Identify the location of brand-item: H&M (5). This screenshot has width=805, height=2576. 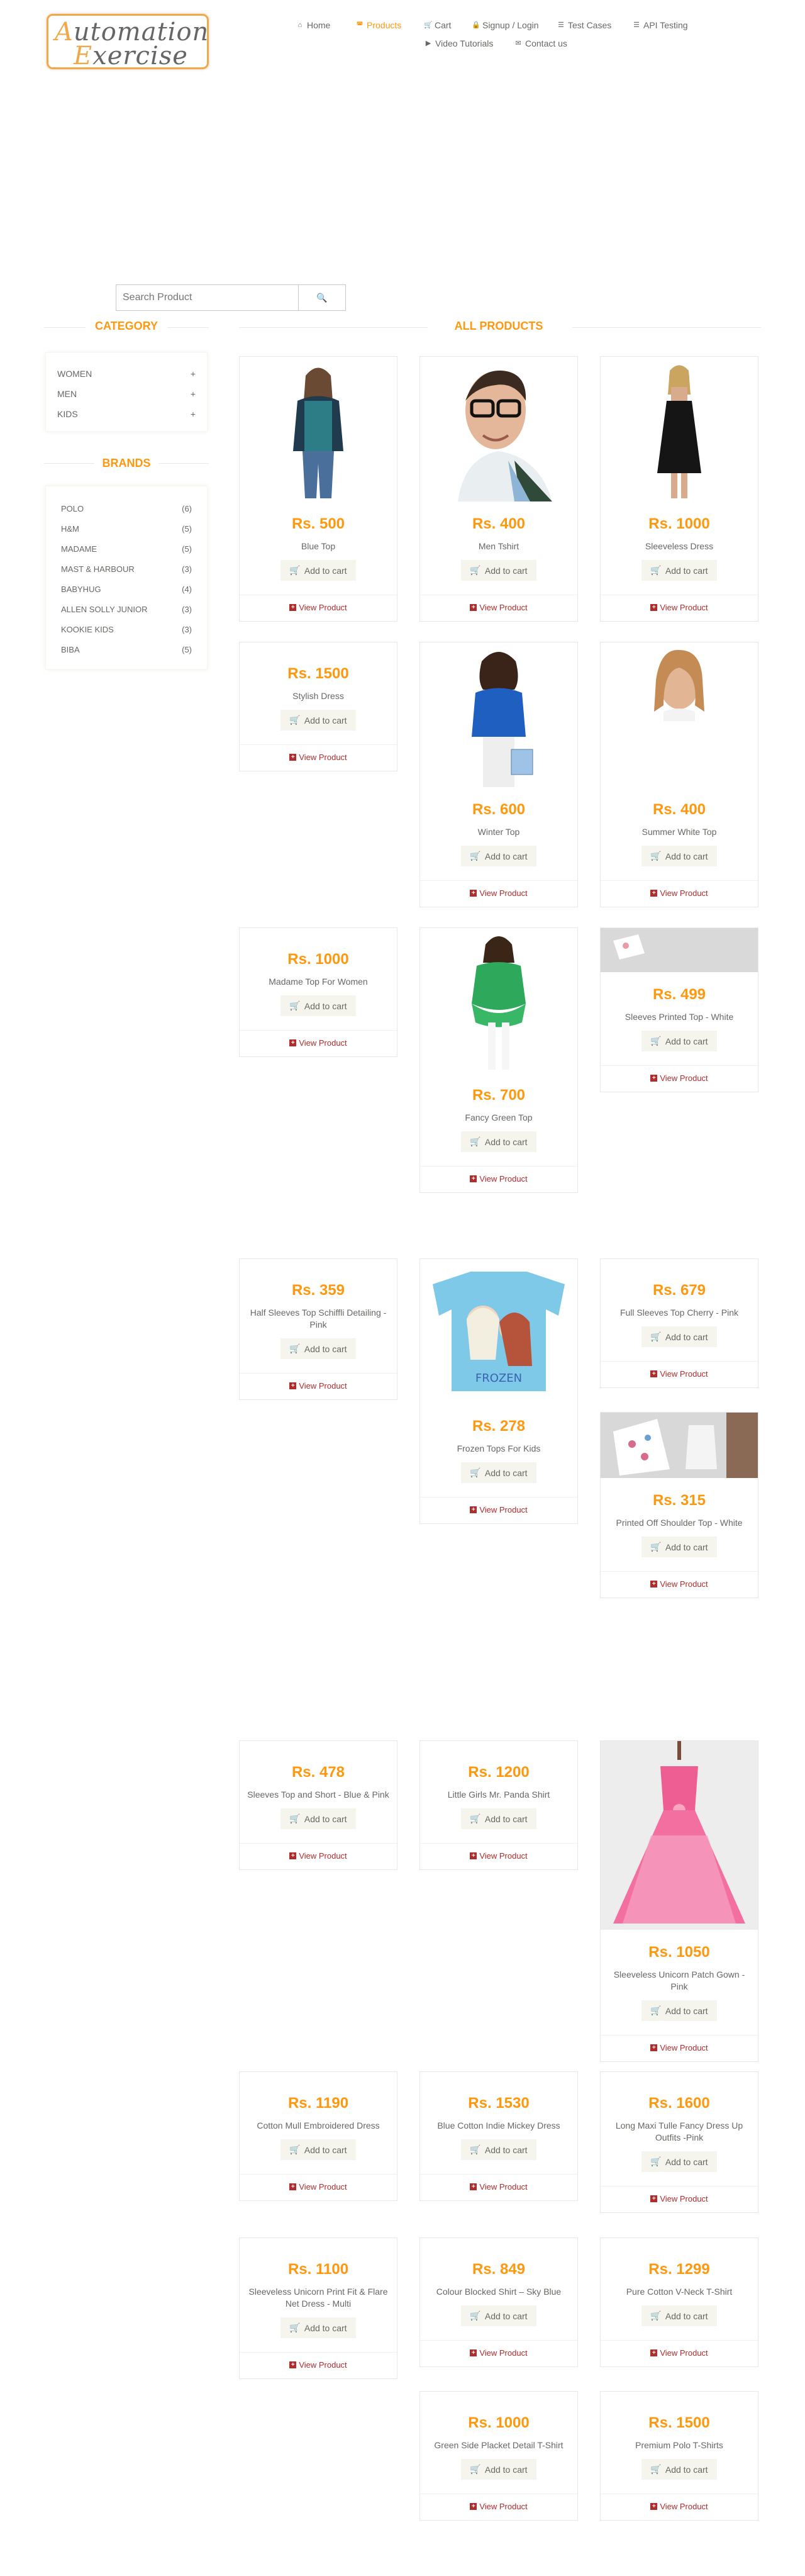
(126, 529).